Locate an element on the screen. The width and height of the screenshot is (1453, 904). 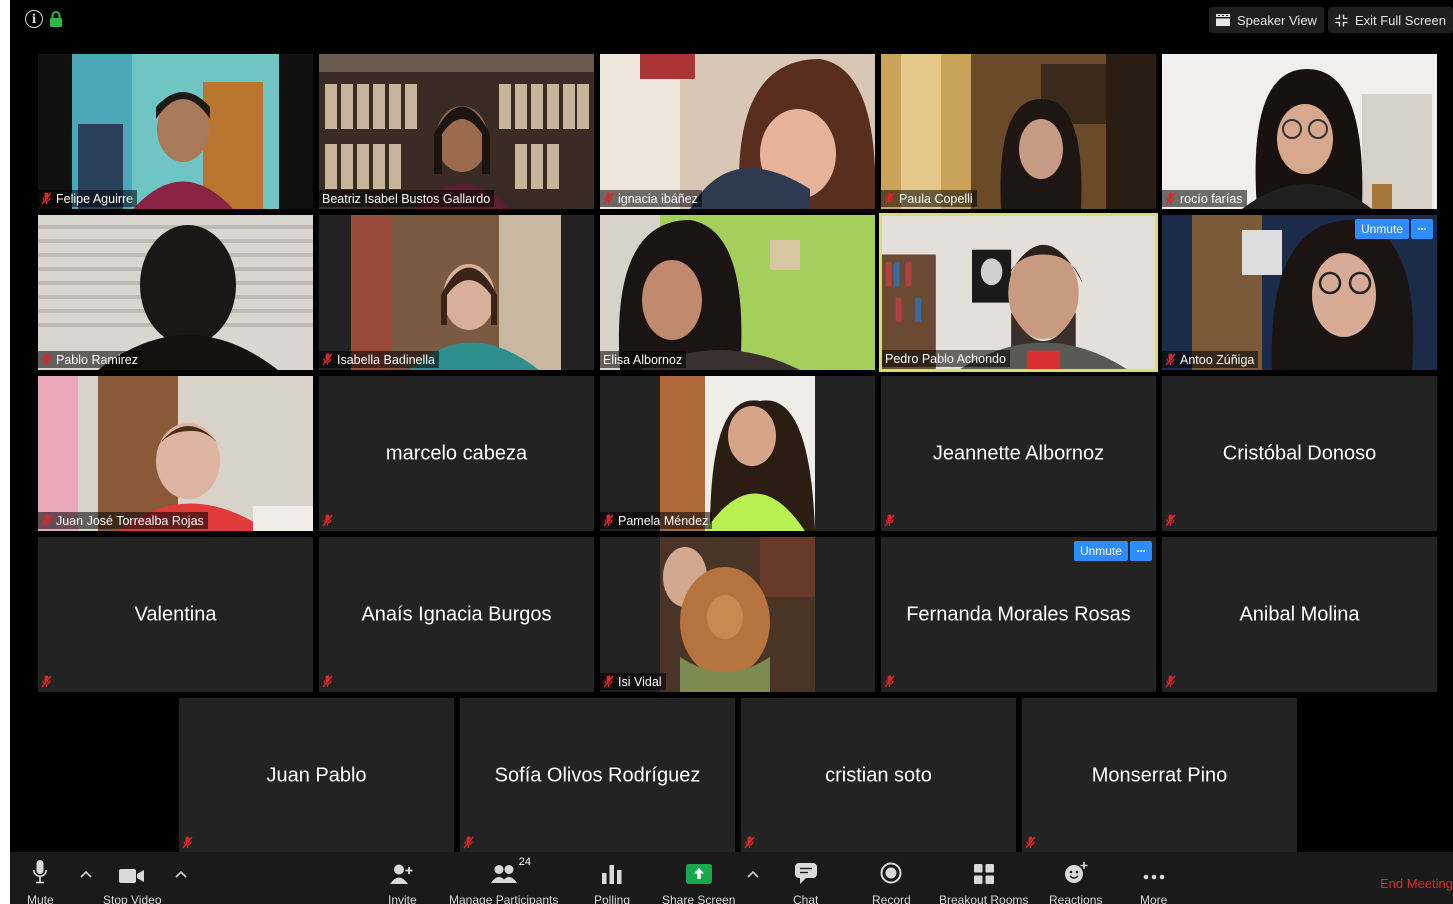
add-emoji-icon is located at coordinates (1076, 872).